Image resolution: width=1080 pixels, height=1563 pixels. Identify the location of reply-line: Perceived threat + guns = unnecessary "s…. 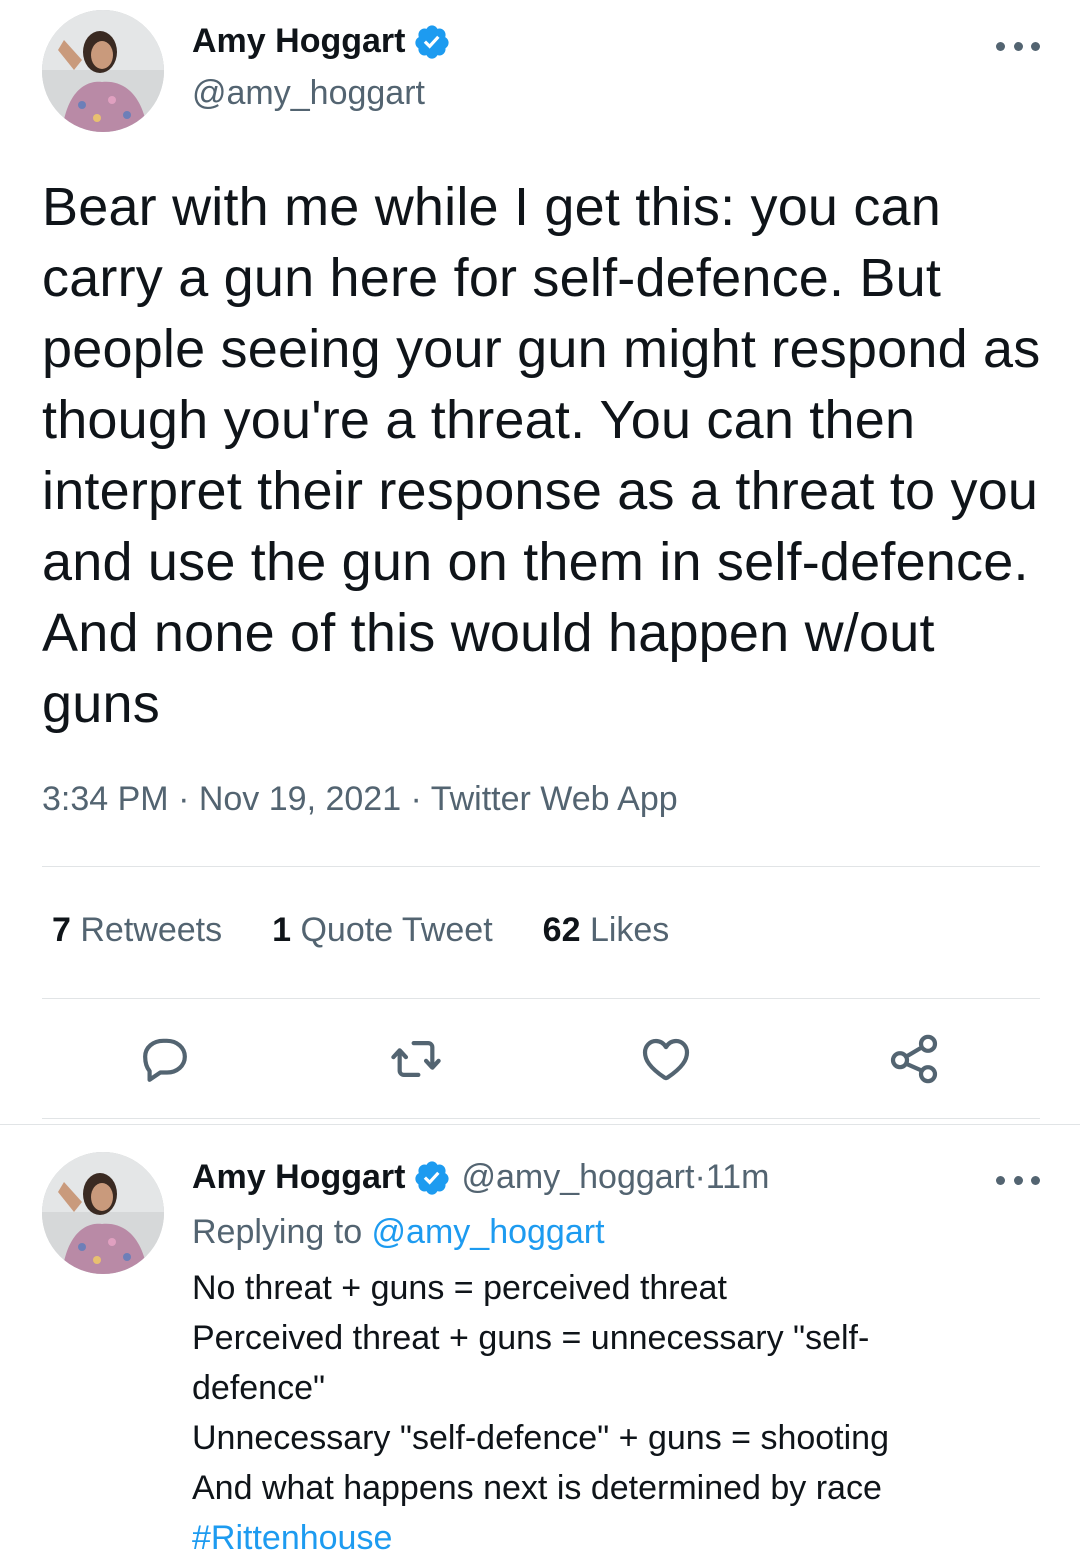
(531, 1363).